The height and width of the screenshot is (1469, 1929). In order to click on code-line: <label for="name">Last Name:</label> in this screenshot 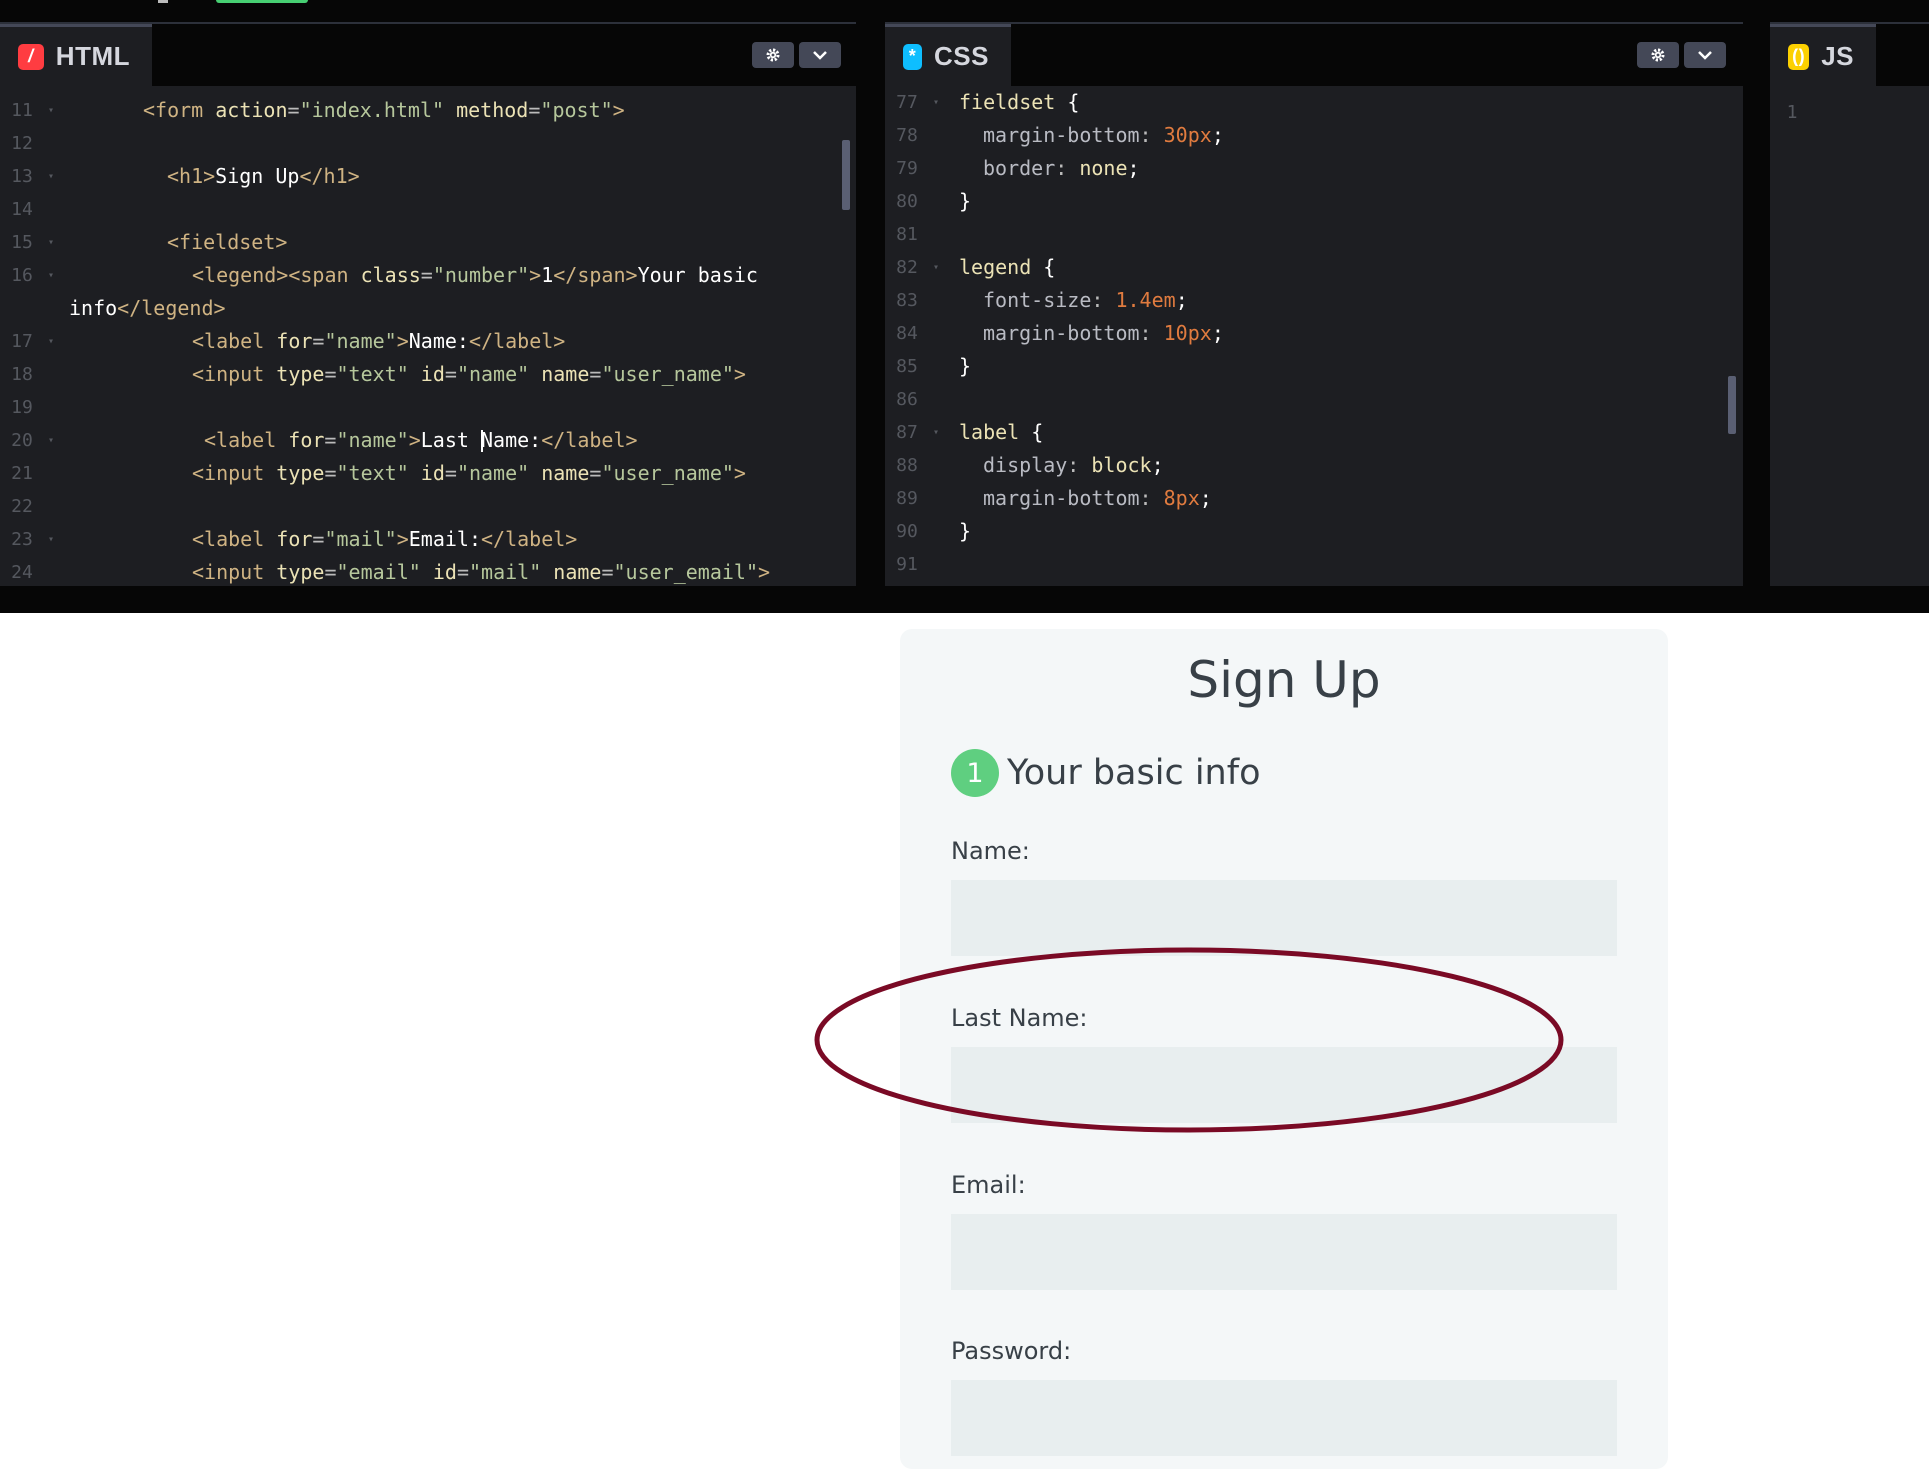, I will do `click(421, 440)`.